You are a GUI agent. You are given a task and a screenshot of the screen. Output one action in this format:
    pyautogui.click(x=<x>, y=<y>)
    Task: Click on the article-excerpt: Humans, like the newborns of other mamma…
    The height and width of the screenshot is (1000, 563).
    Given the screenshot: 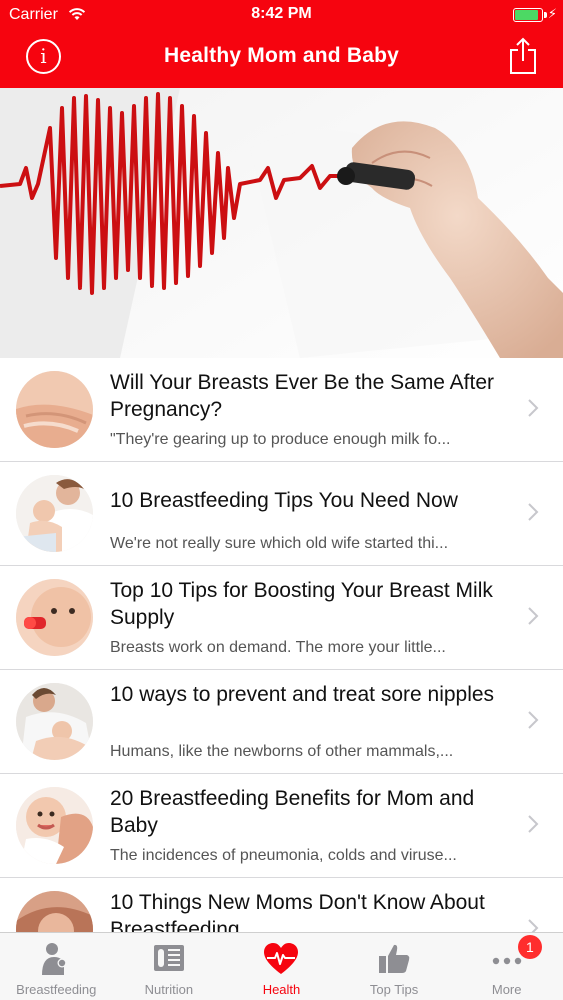 What is the action you would take?
    pyautogui.click(x=282, y=751)
    